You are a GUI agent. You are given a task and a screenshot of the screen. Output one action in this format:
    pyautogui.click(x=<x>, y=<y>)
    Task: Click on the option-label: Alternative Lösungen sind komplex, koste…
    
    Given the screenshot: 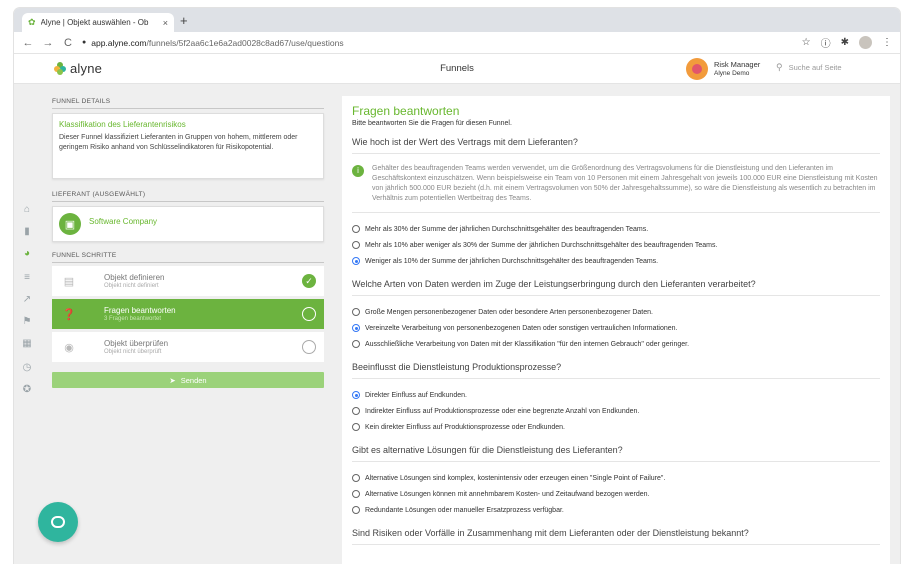 What is the action you would take?
    pyautogui.click(x=515, y=478)
    